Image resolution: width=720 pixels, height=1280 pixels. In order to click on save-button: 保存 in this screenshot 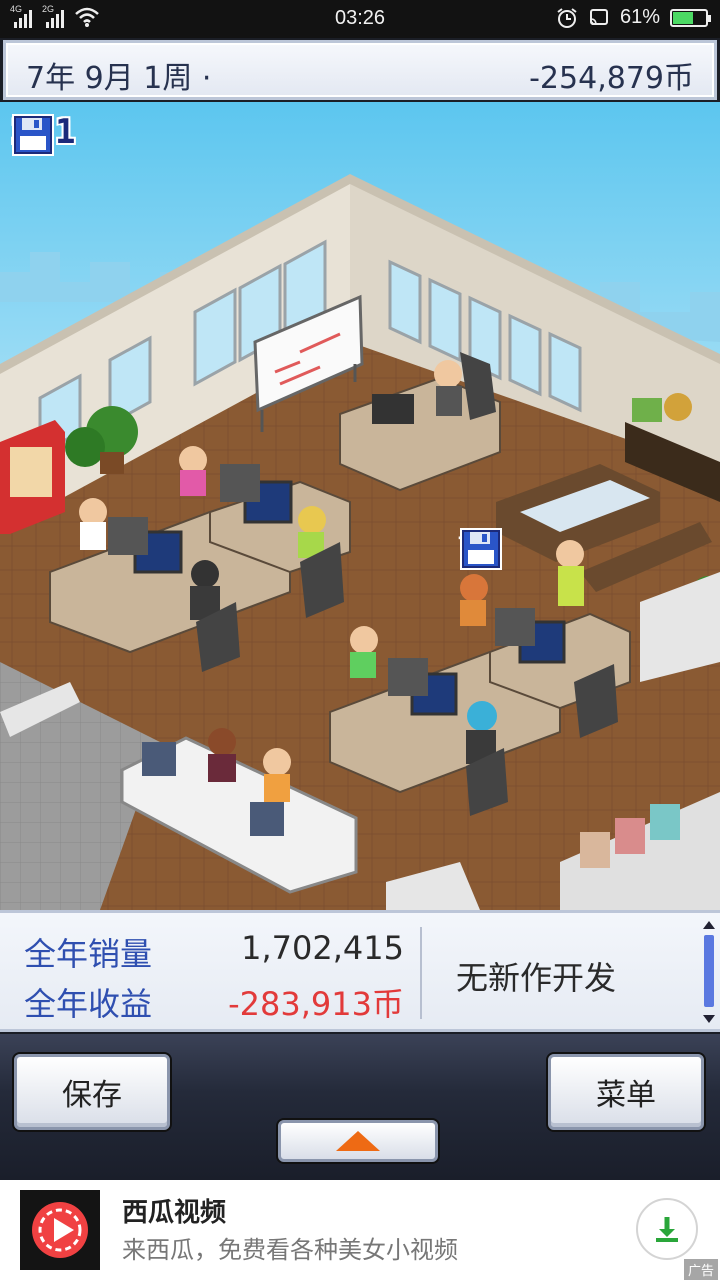, I will do `click(92, 1092)`.